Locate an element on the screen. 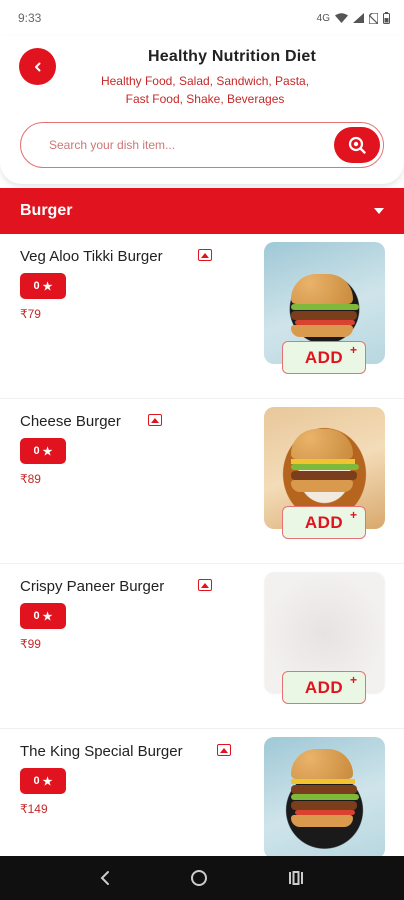 Image resolution: width=404 pixels, height=900 pixels. item-price: ₹89 is located at coordinates (30, 479).